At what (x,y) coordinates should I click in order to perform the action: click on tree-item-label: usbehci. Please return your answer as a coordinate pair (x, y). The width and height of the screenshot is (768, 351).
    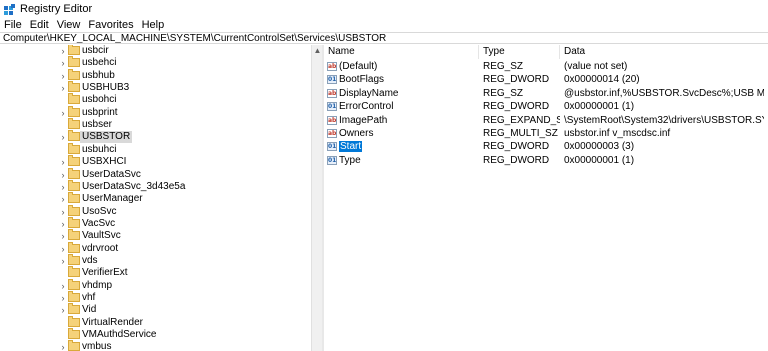
    Looking at the image, I should click on (99, 63).